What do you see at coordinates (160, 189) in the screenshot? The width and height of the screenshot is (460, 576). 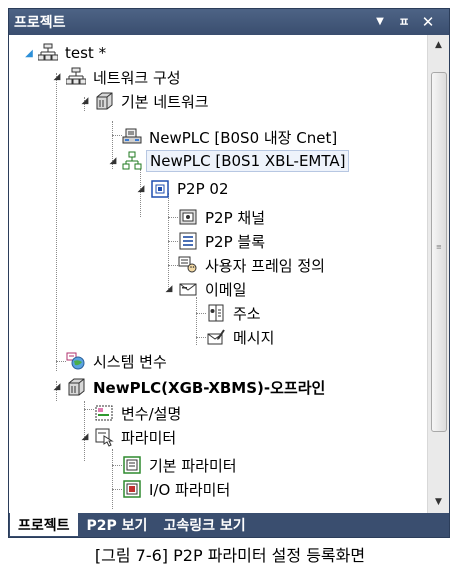 I see `p2p-icon` at bounding box center [160, 189].